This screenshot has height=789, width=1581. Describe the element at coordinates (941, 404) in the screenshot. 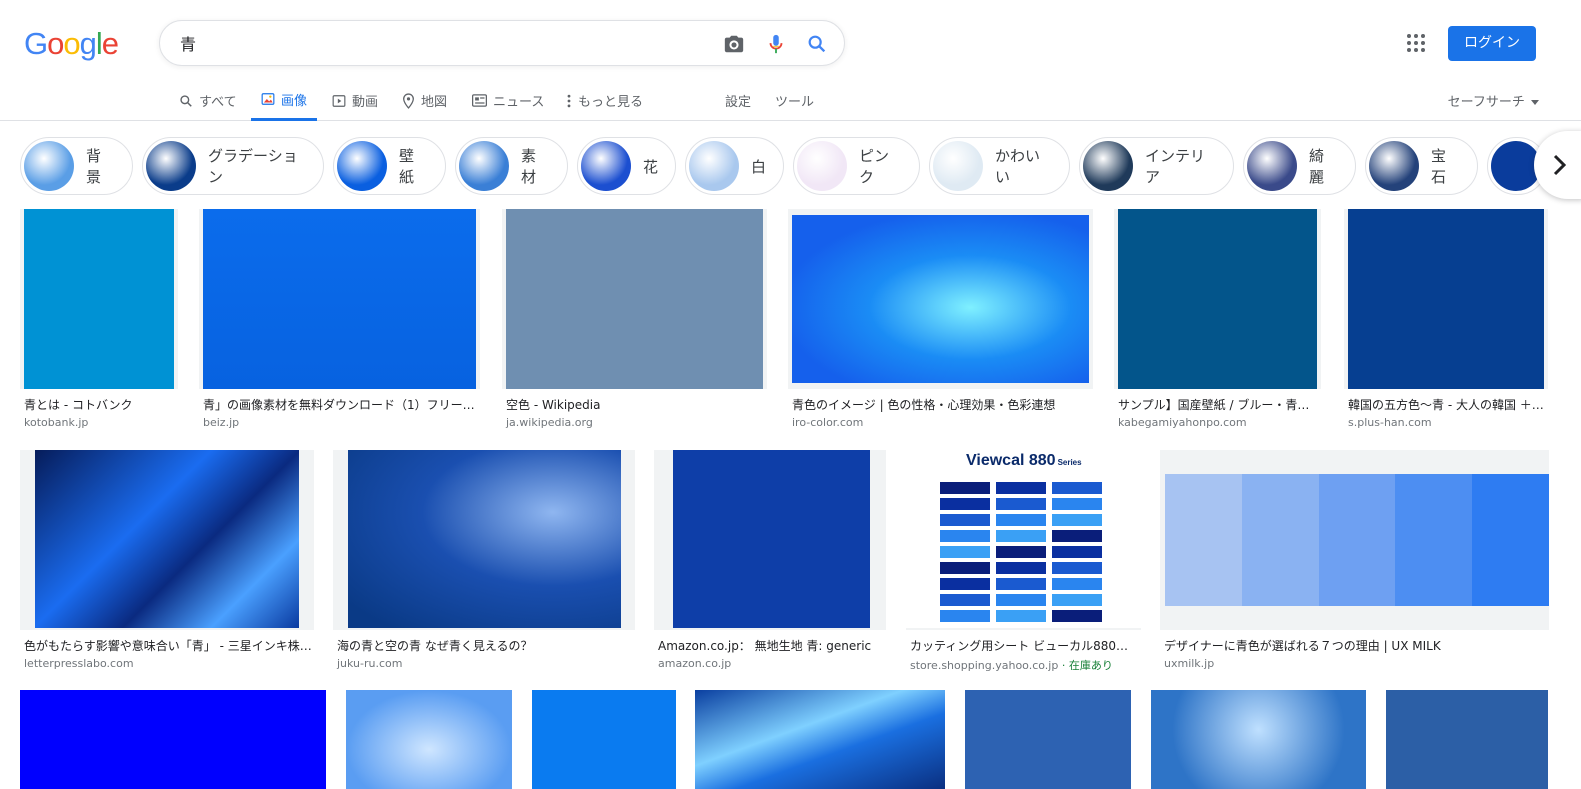

I see `result-title: 青色のイメージ | 色の性格・心理効果・色彩連想` at that location.